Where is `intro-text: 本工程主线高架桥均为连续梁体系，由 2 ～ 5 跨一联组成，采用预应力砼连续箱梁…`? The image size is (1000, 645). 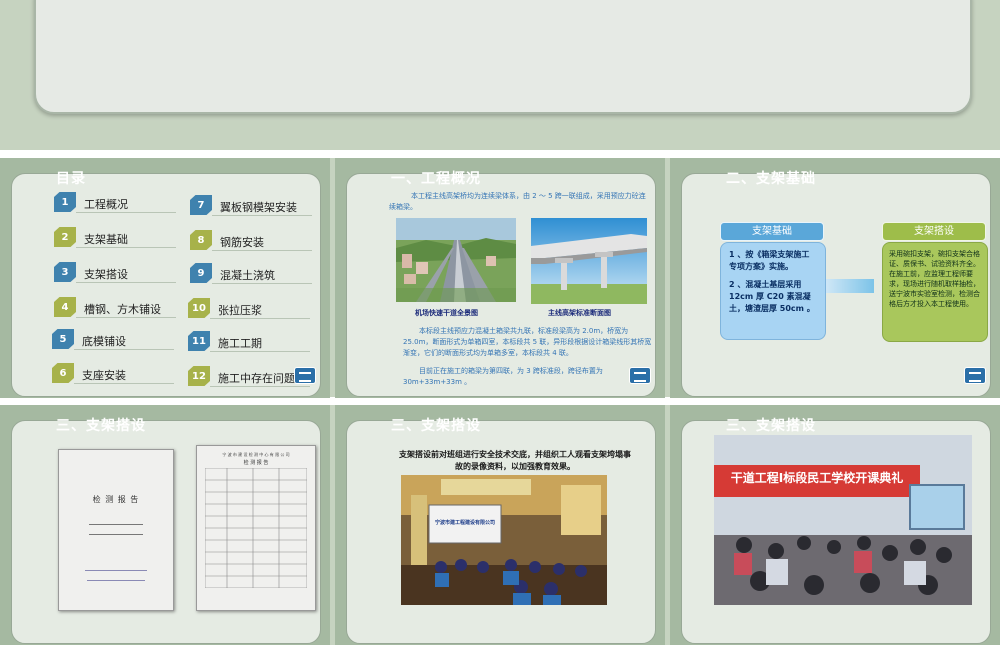 intro-text: 本工程主线高架桥均为连续梁体系，由 2 ～ 5 跨一联组成，采用预应力砼连续箱梁… is located at coordinates (517, 201).